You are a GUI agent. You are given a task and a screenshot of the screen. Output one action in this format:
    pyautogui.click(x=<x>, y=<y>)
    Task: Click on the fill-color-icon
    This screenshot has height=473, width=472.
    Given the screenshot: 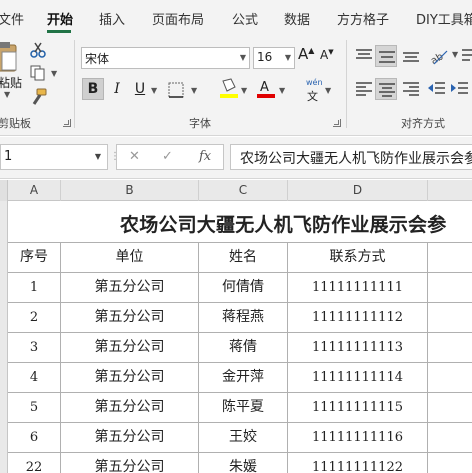 What is the action you would take?
    pyautogui.click(x=229, y=88)
    